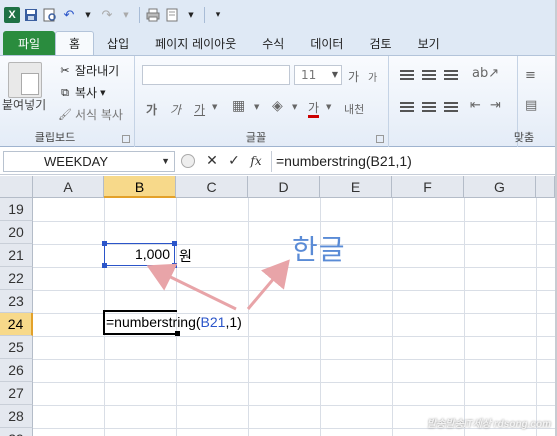 The width and height of the screenshot is (557, 436). What do you see at coordinates (153, 15) in the screenshot?
I see `print-icon` at bounding box center [153, 15].